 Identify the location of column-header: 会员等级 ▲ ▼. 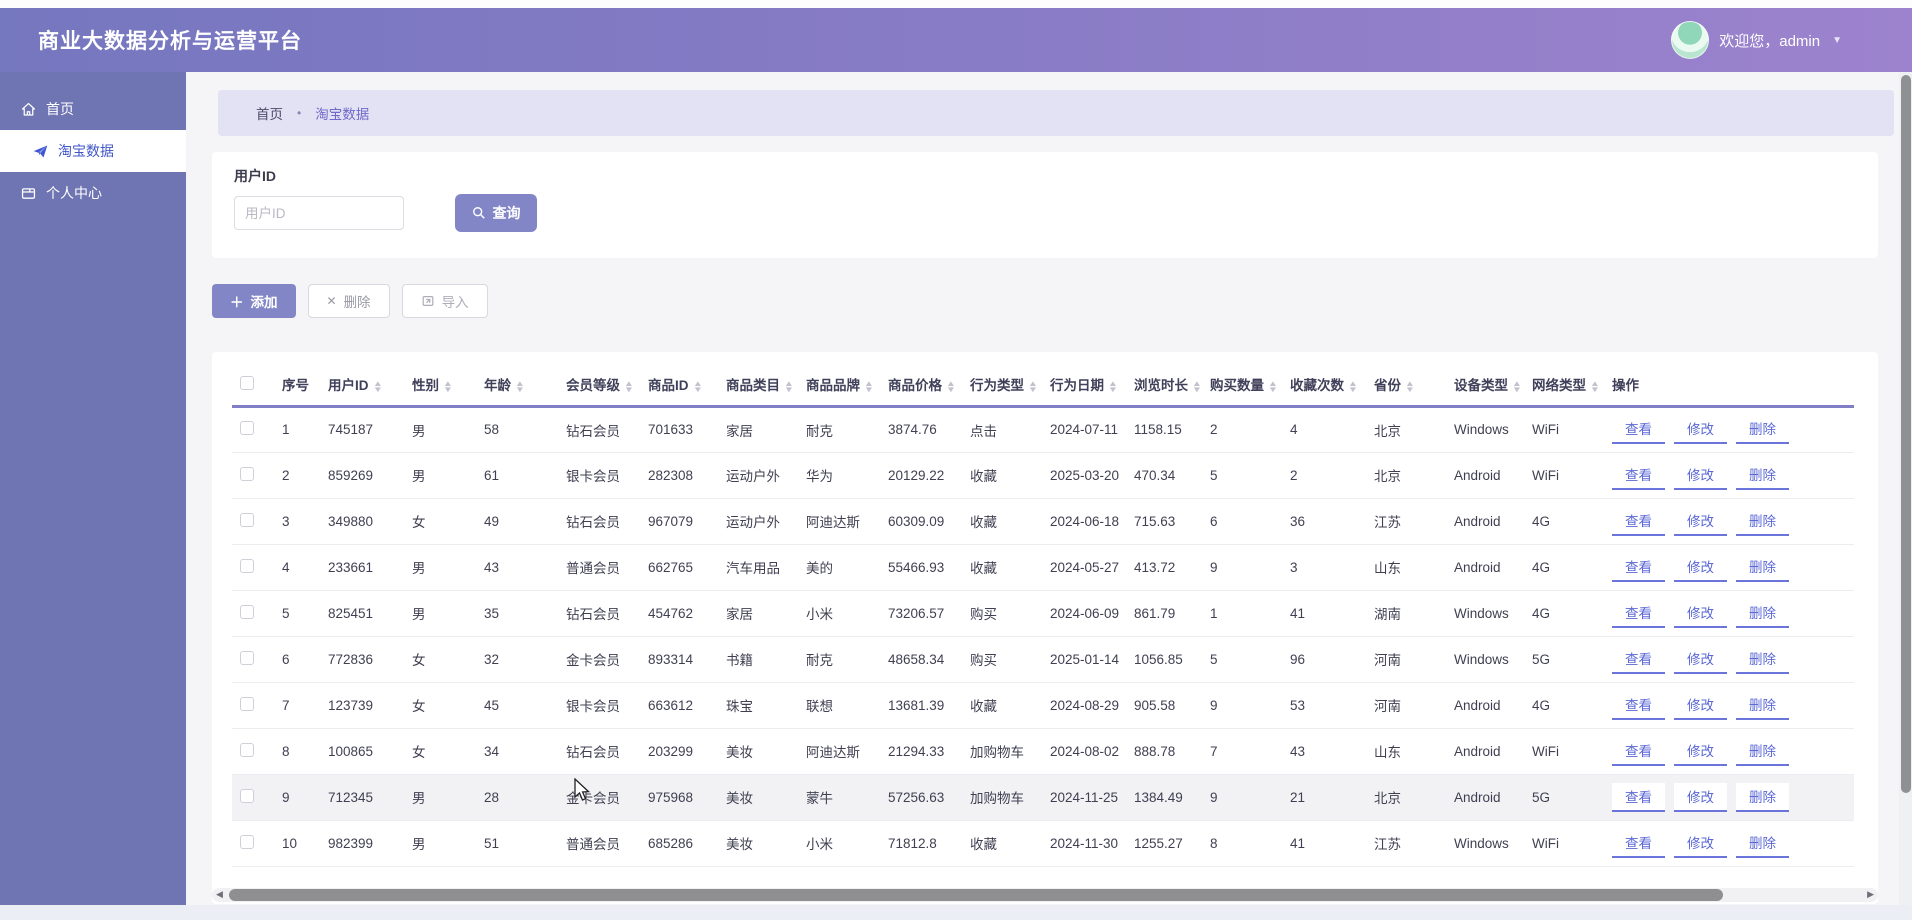
(599, 386).